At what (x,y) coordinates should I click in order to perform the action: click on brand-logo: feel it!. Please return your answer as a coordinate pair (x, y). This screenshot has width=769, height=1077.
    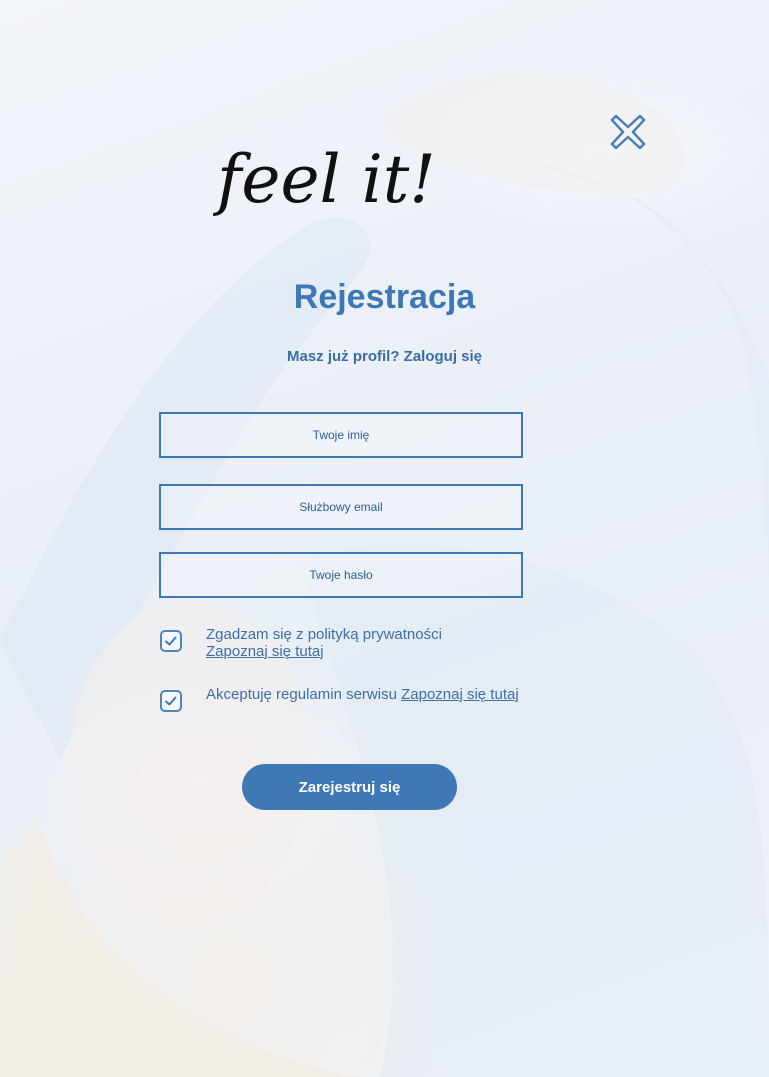
    Looking at the image, I should click on (324, 179).